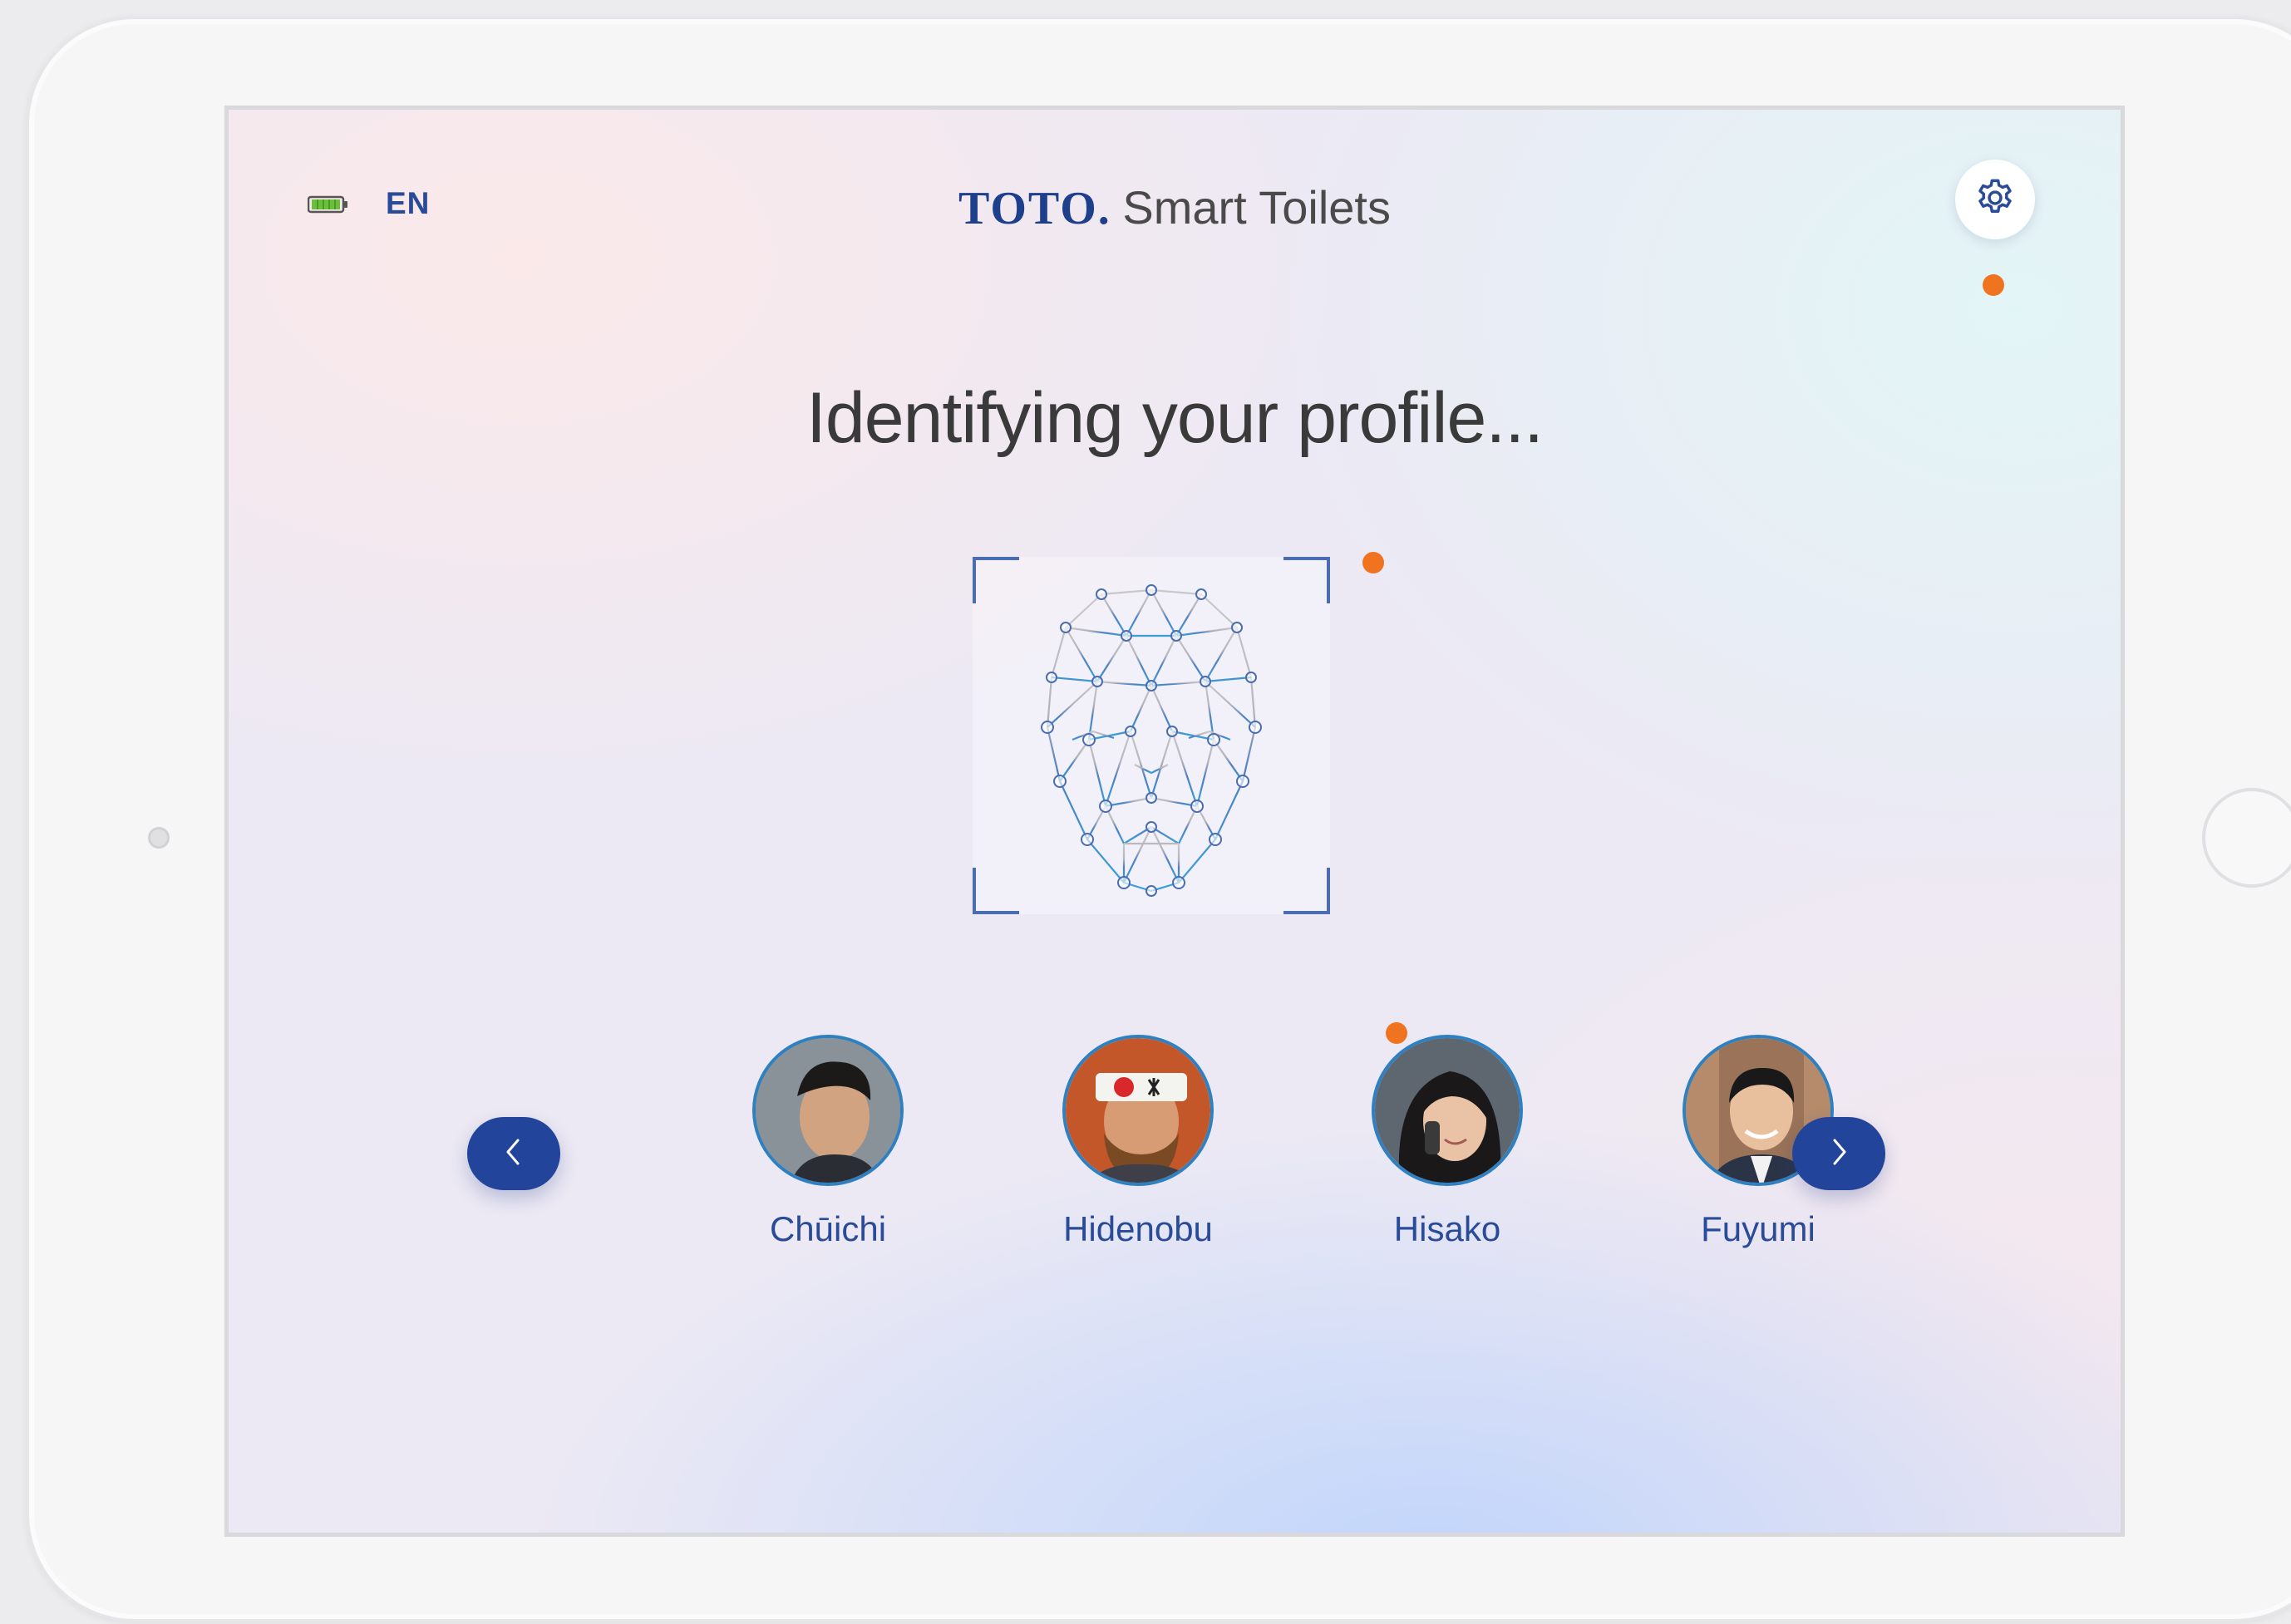 The height and width of the screenshot is (1624, 2291). I want to click on home-button, so click(2246, 838).